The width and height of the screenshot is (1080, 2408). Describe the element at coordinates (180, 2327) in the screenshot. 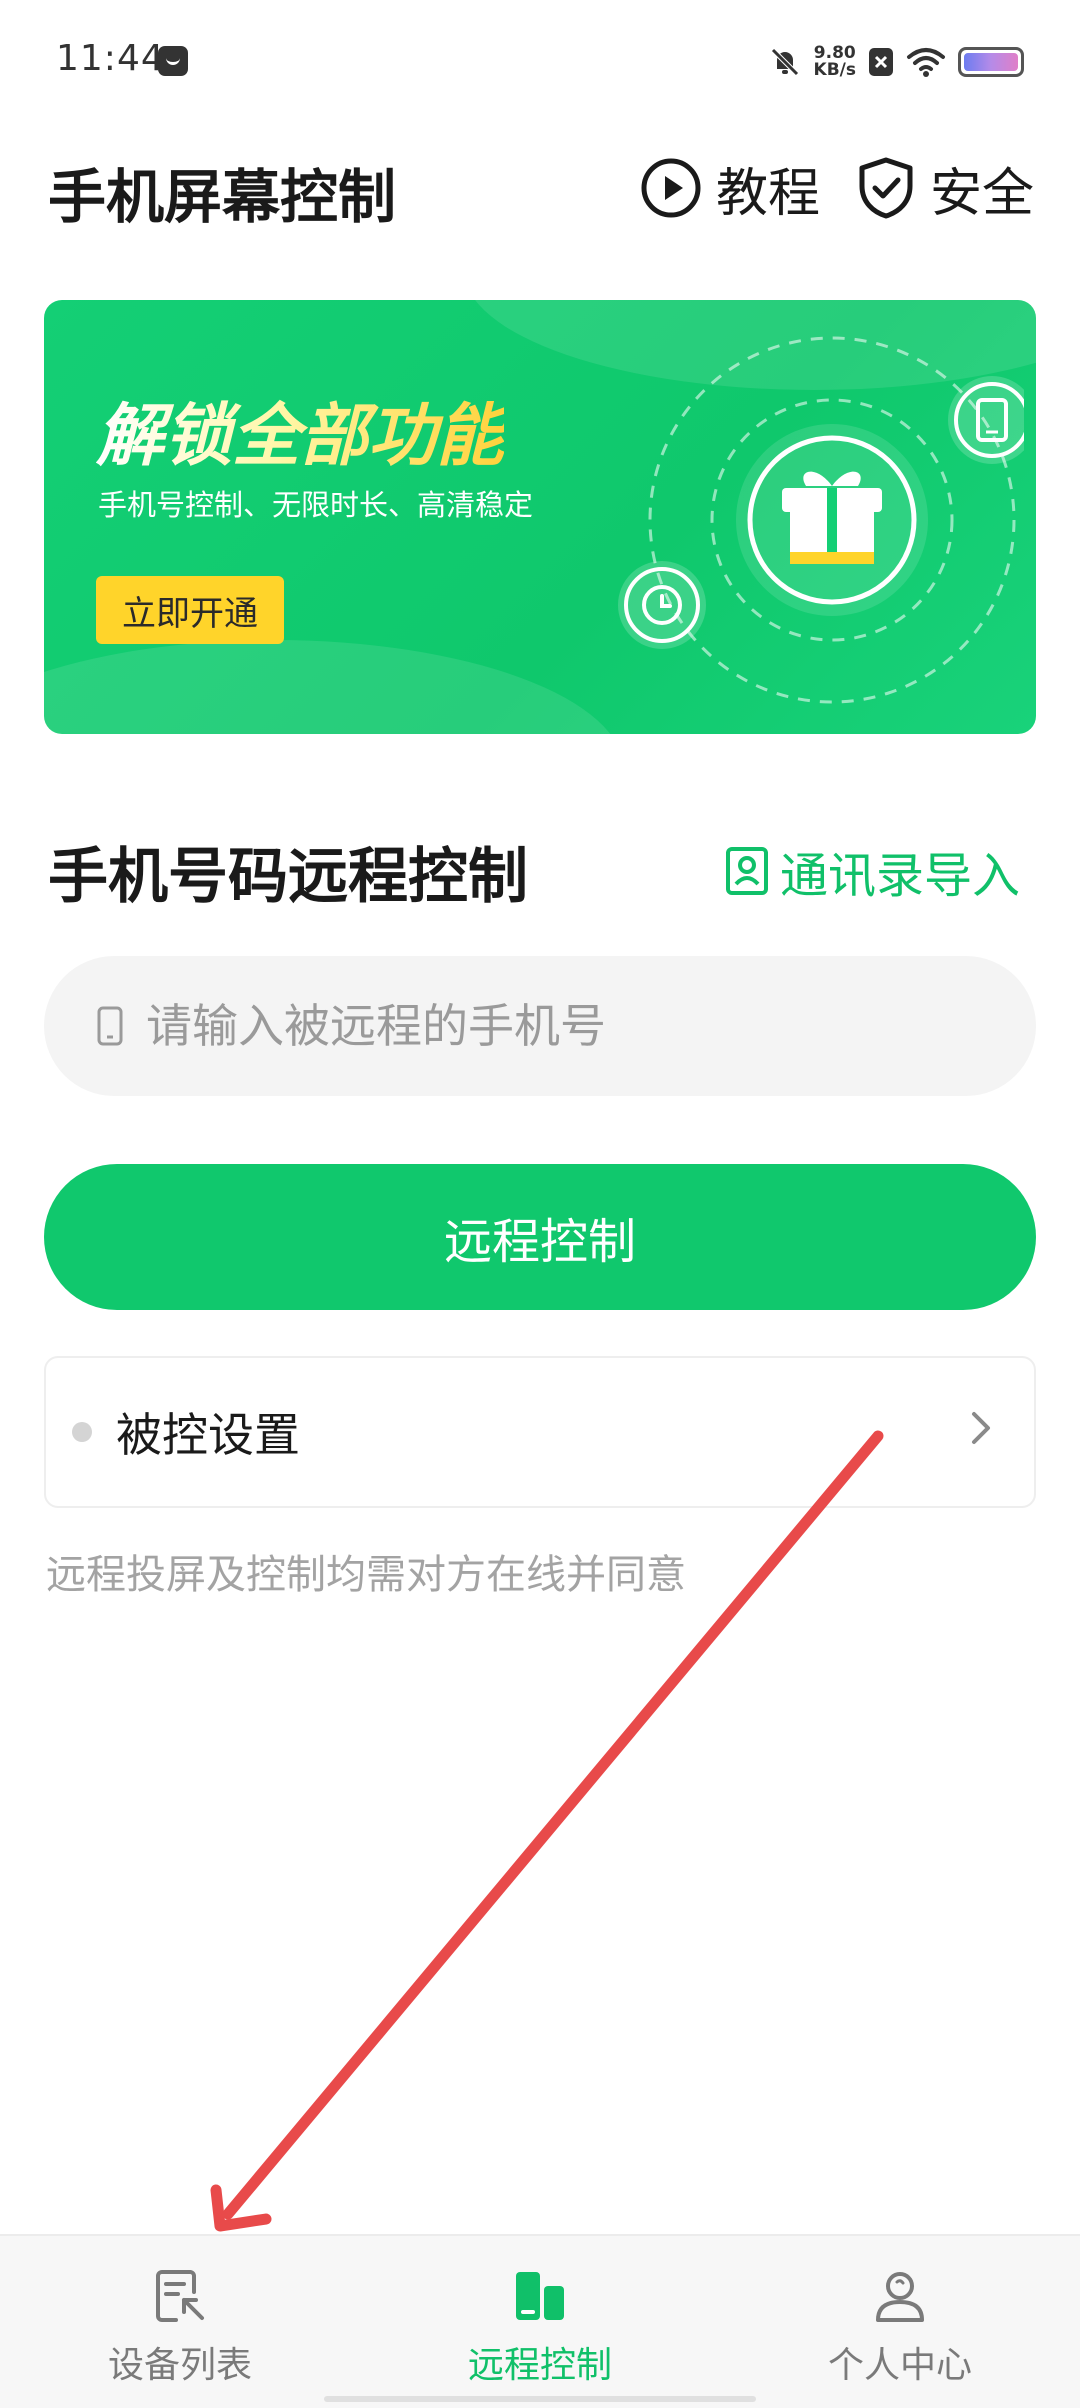

I see `nav-device-list: 设备列表` at that location.